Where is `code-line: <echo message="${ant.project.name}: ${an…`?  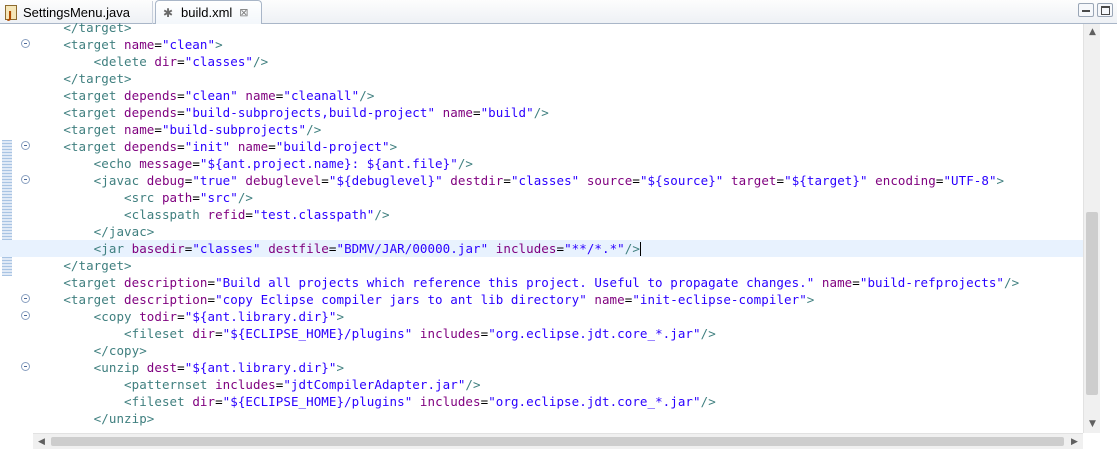
code-line: <echo message="${ant.project.name}: ${an… is located at coordinates (541, 163).